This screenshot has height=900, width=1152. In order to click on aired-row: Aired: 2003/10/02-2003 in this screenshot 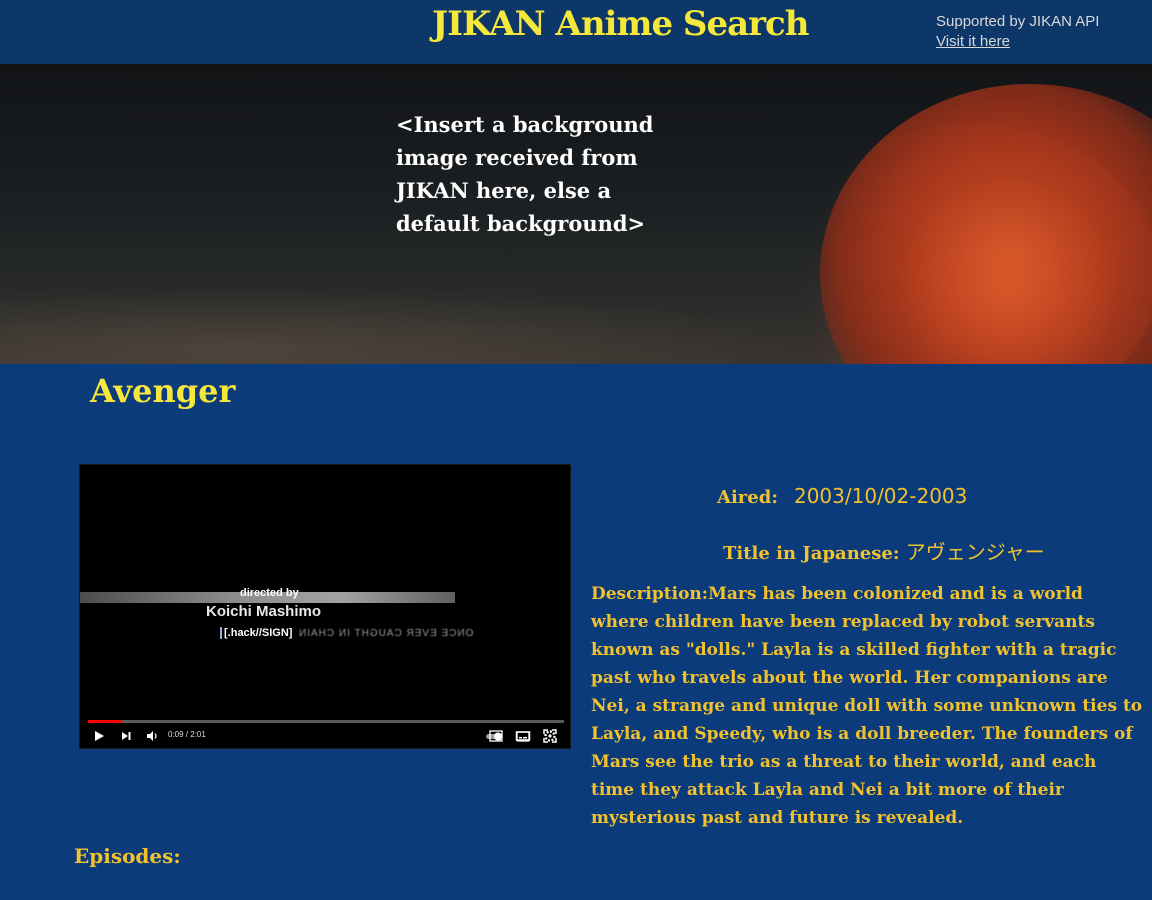, I will do `click(842, 496)`.